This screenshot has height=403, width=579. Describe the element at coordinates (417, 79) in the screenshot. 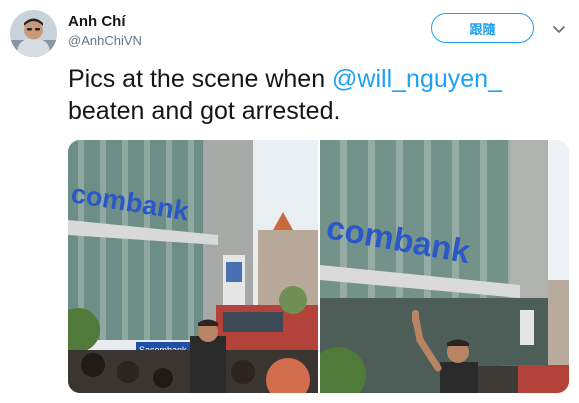

I see `mention-link: @will_nguyen_` at that location.